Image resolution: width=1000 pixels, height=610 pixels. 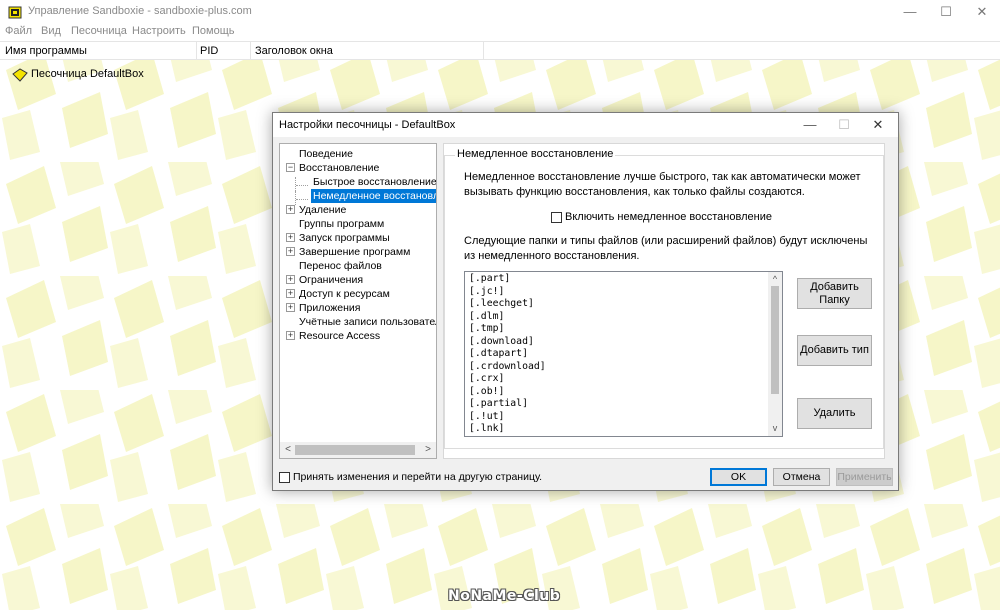 I want to click on menu-configure: Настроить, so click(x=159, y=31).